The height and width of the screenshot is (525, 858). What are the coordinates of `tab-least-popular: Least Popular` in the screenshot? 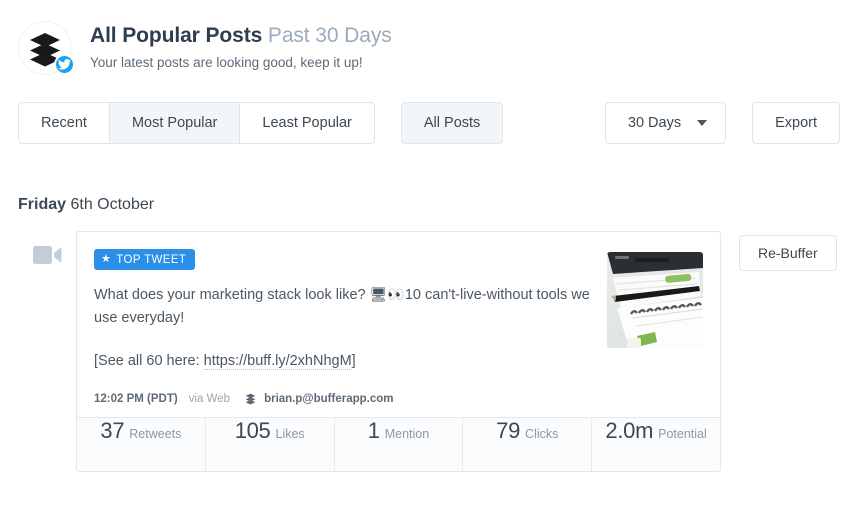 It's located at (307, 123).